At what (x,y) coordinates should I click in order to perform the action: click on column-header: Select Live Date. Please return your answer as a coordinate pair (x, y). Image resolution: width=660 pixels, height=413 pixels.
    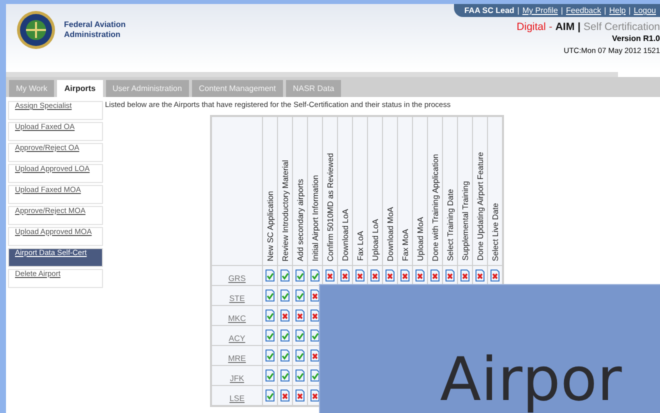
    Looking at the image, I should click on (495, 231).